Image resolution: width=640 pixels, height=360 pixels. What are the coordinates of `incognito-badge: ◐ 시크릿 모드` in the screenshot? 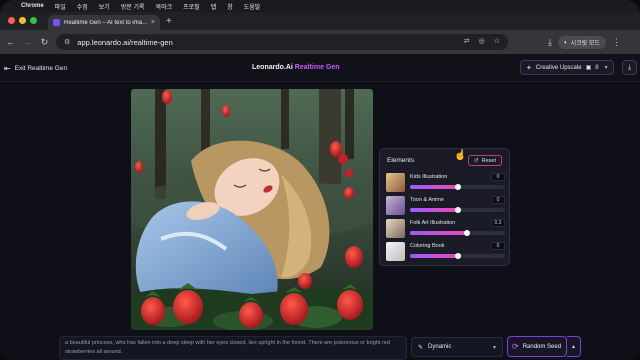 It's located at (581, 42).